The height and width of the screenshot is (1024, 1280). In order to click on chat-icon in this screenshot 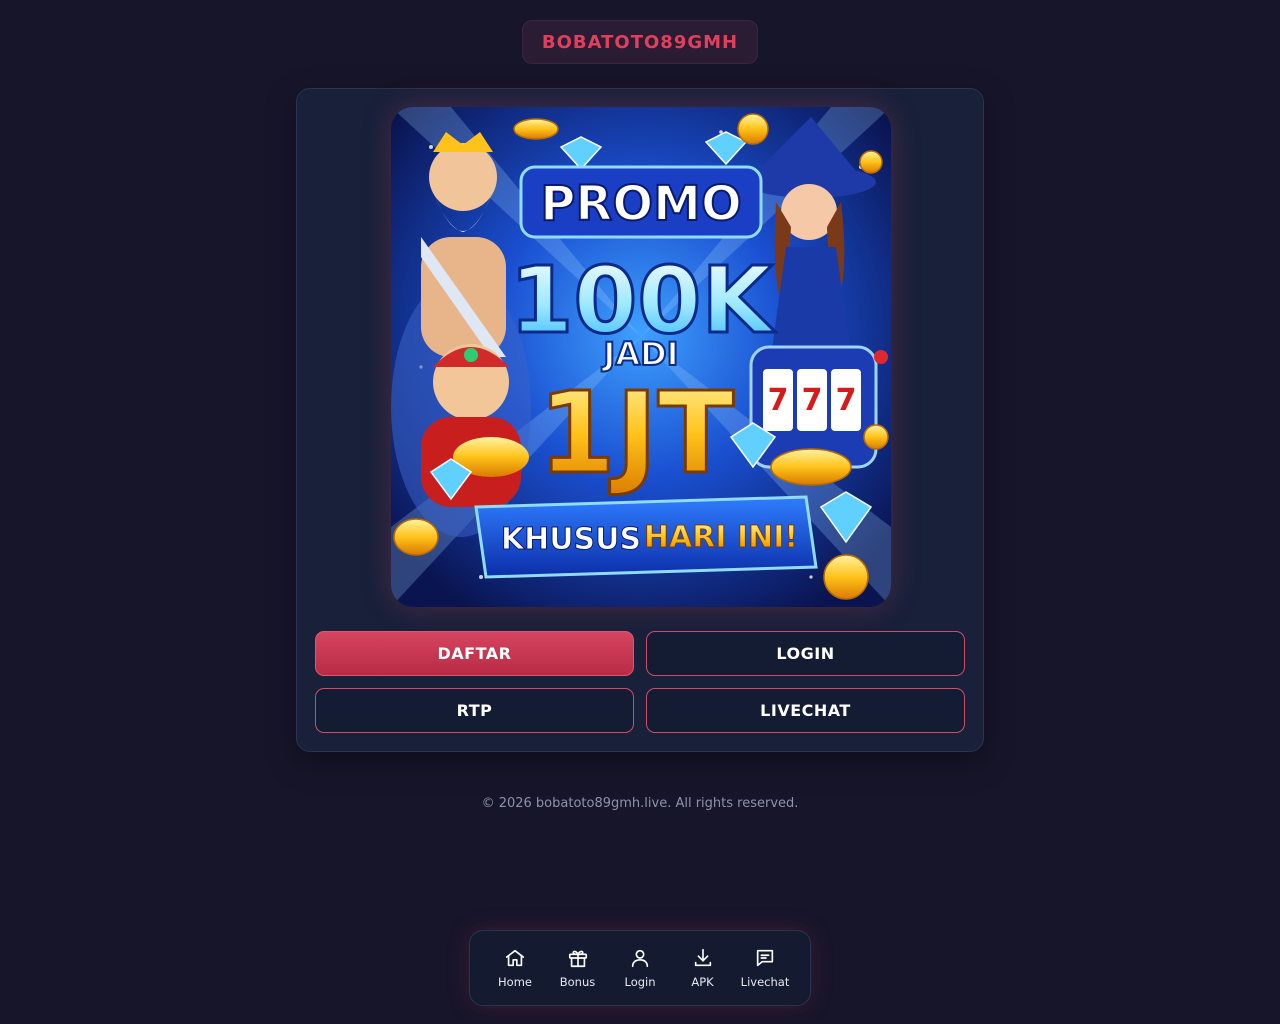, I will do `click(765, 958)`.